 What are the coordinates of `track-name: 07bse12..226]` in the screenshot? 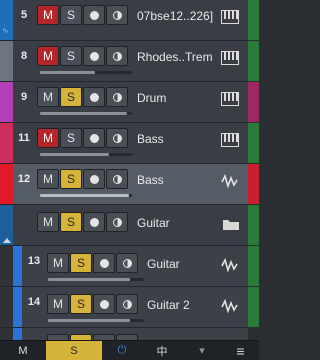 It's located at (177, 16).